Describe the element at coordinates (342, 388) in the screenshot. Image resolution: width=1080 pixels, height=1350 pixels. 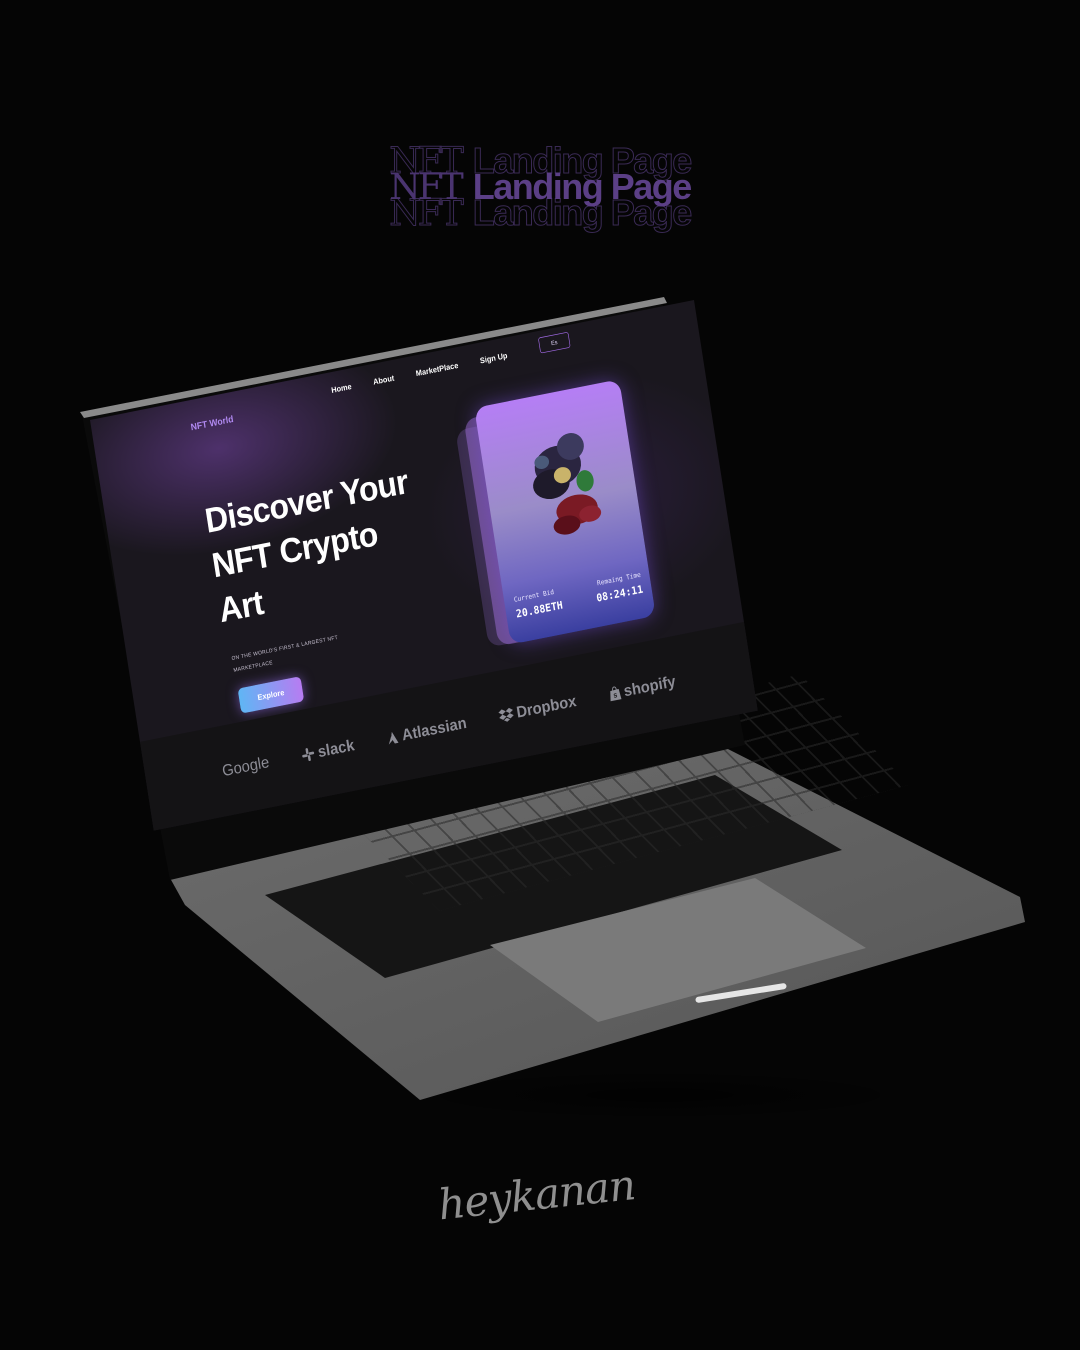
I see `nav-item-home: Home` at that location.